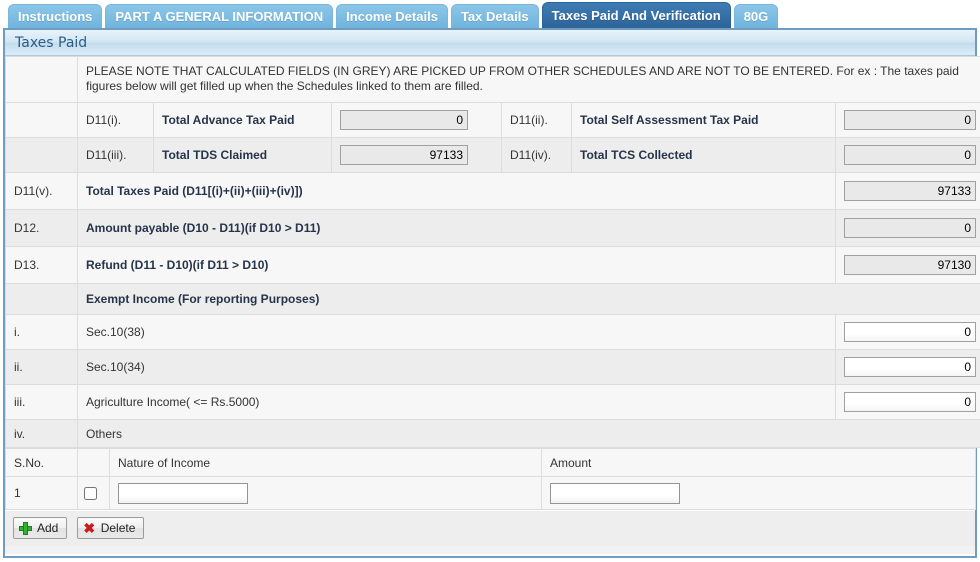 This screenshot has width=980, height=562. Describe the element at coordinates (118, 528) in the screenshot. I see `delete-button-label: Delete` at that location.